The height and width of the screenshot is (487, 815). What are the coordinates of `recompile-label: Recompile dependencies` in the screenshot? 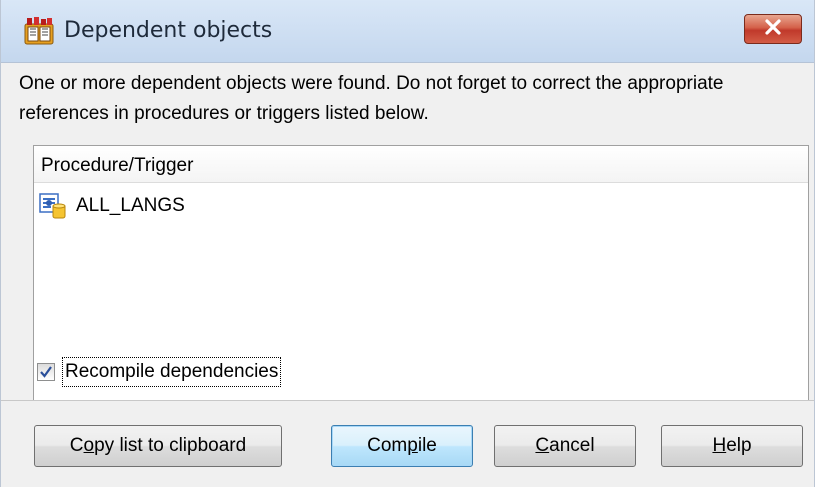 It's located at (172, 372).